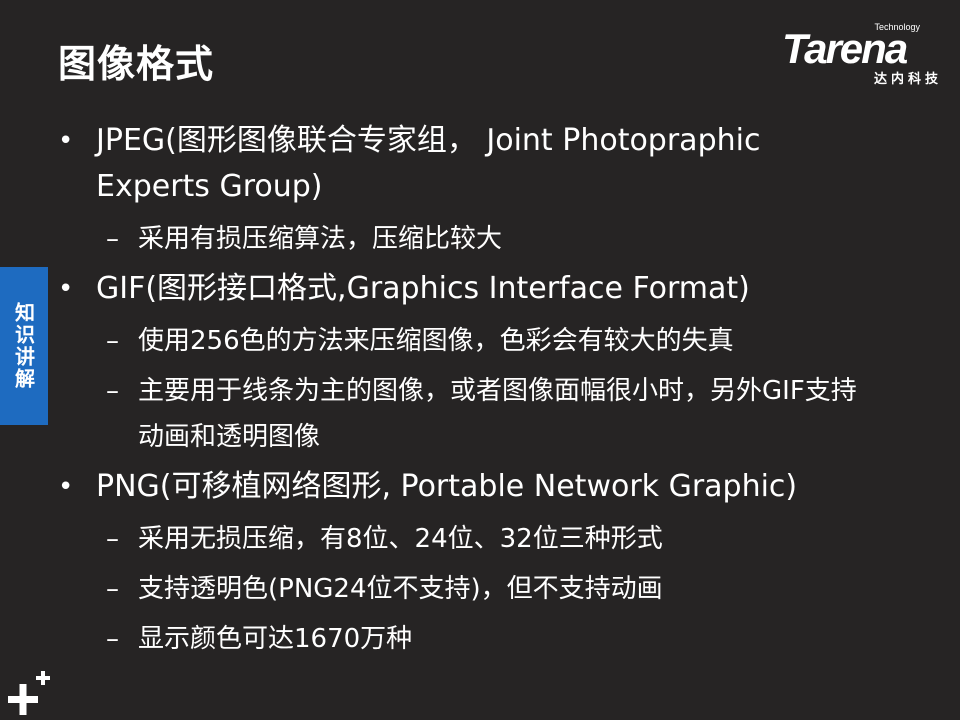  Describe the element at coordinates (400, 589) in the screenshot. I see `sub-bullet-text: 支持透明色(PNG24位不支持)，但不支持动画` at that location.